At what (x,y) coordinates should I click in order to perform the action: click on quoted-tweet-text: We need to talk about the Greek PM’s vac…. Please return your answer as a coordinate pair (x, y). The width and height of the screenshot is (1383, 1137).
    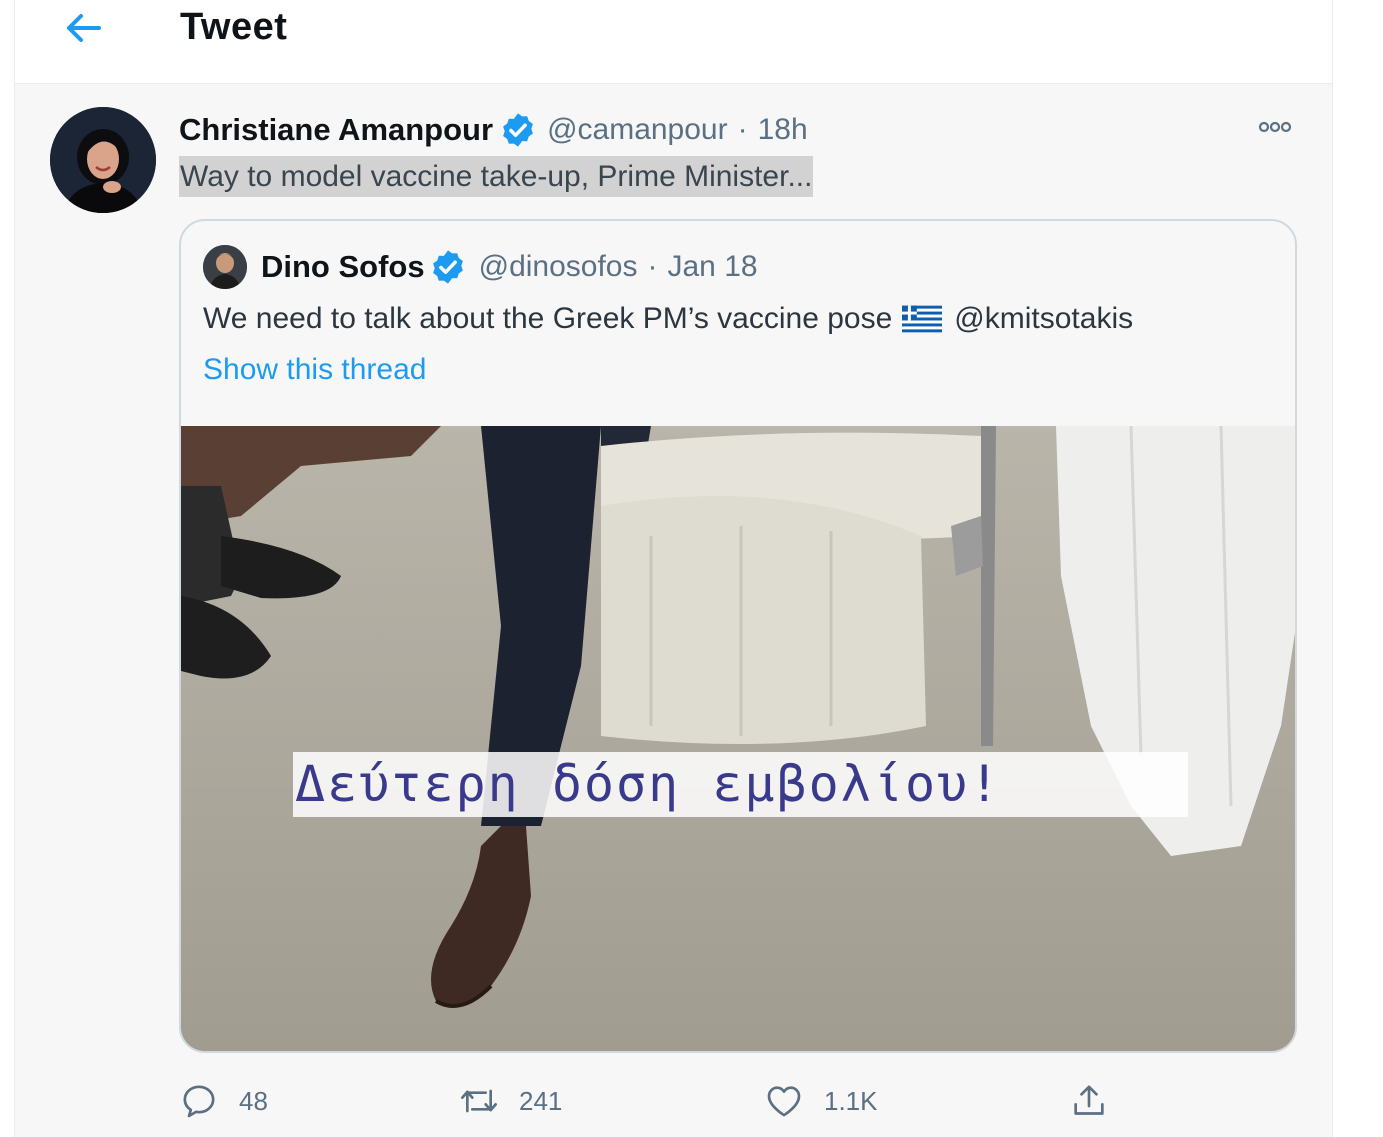
    Looking at the image, I should click on (668, 319).